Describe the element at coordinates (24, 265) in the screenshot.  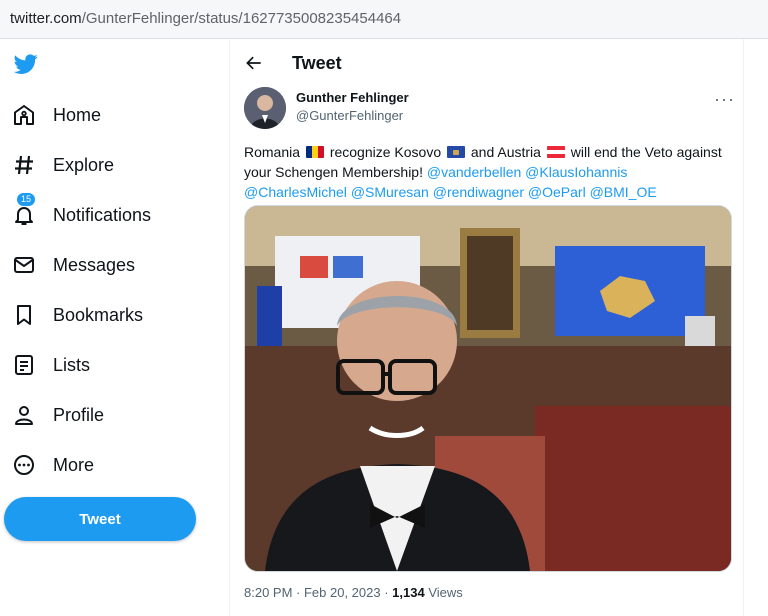
I see `envelope-icon` at that location.